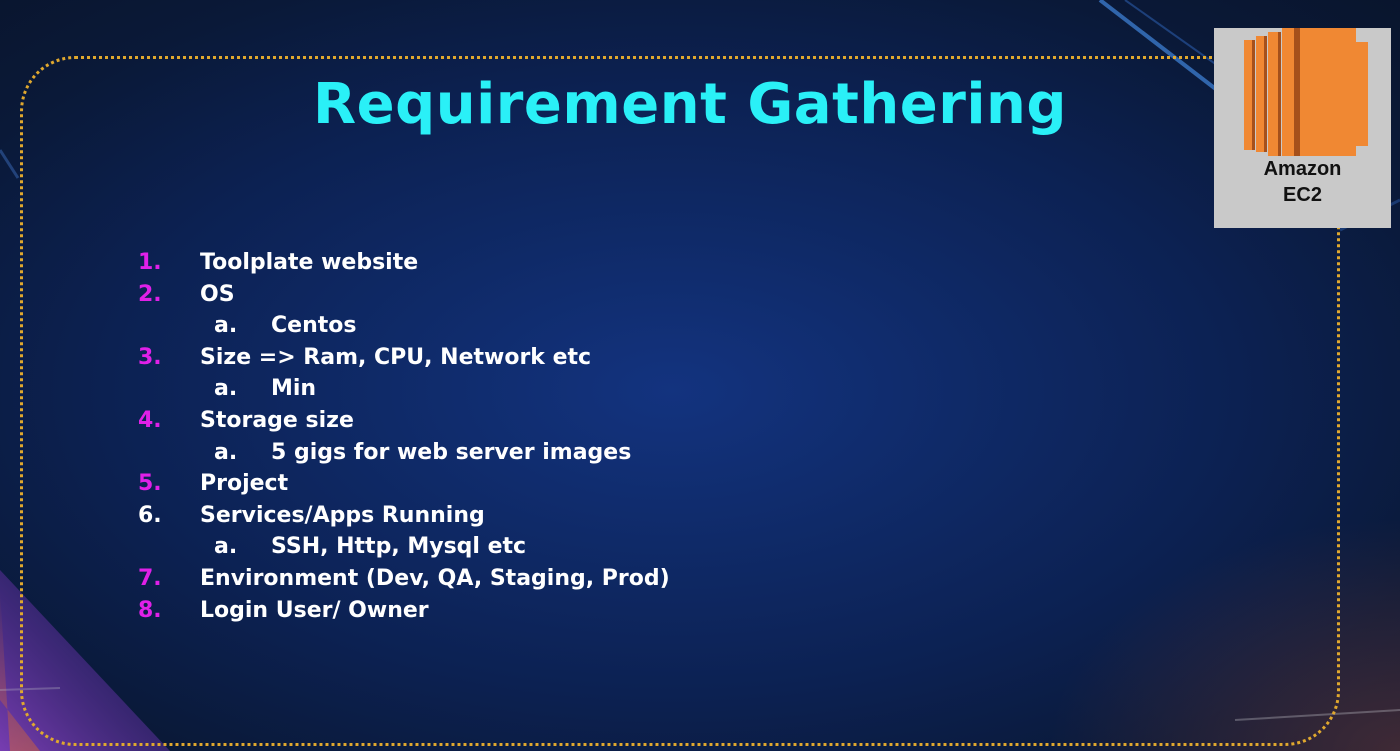  I want to click on sub-list-item-label: Centos, so click(314, 326).